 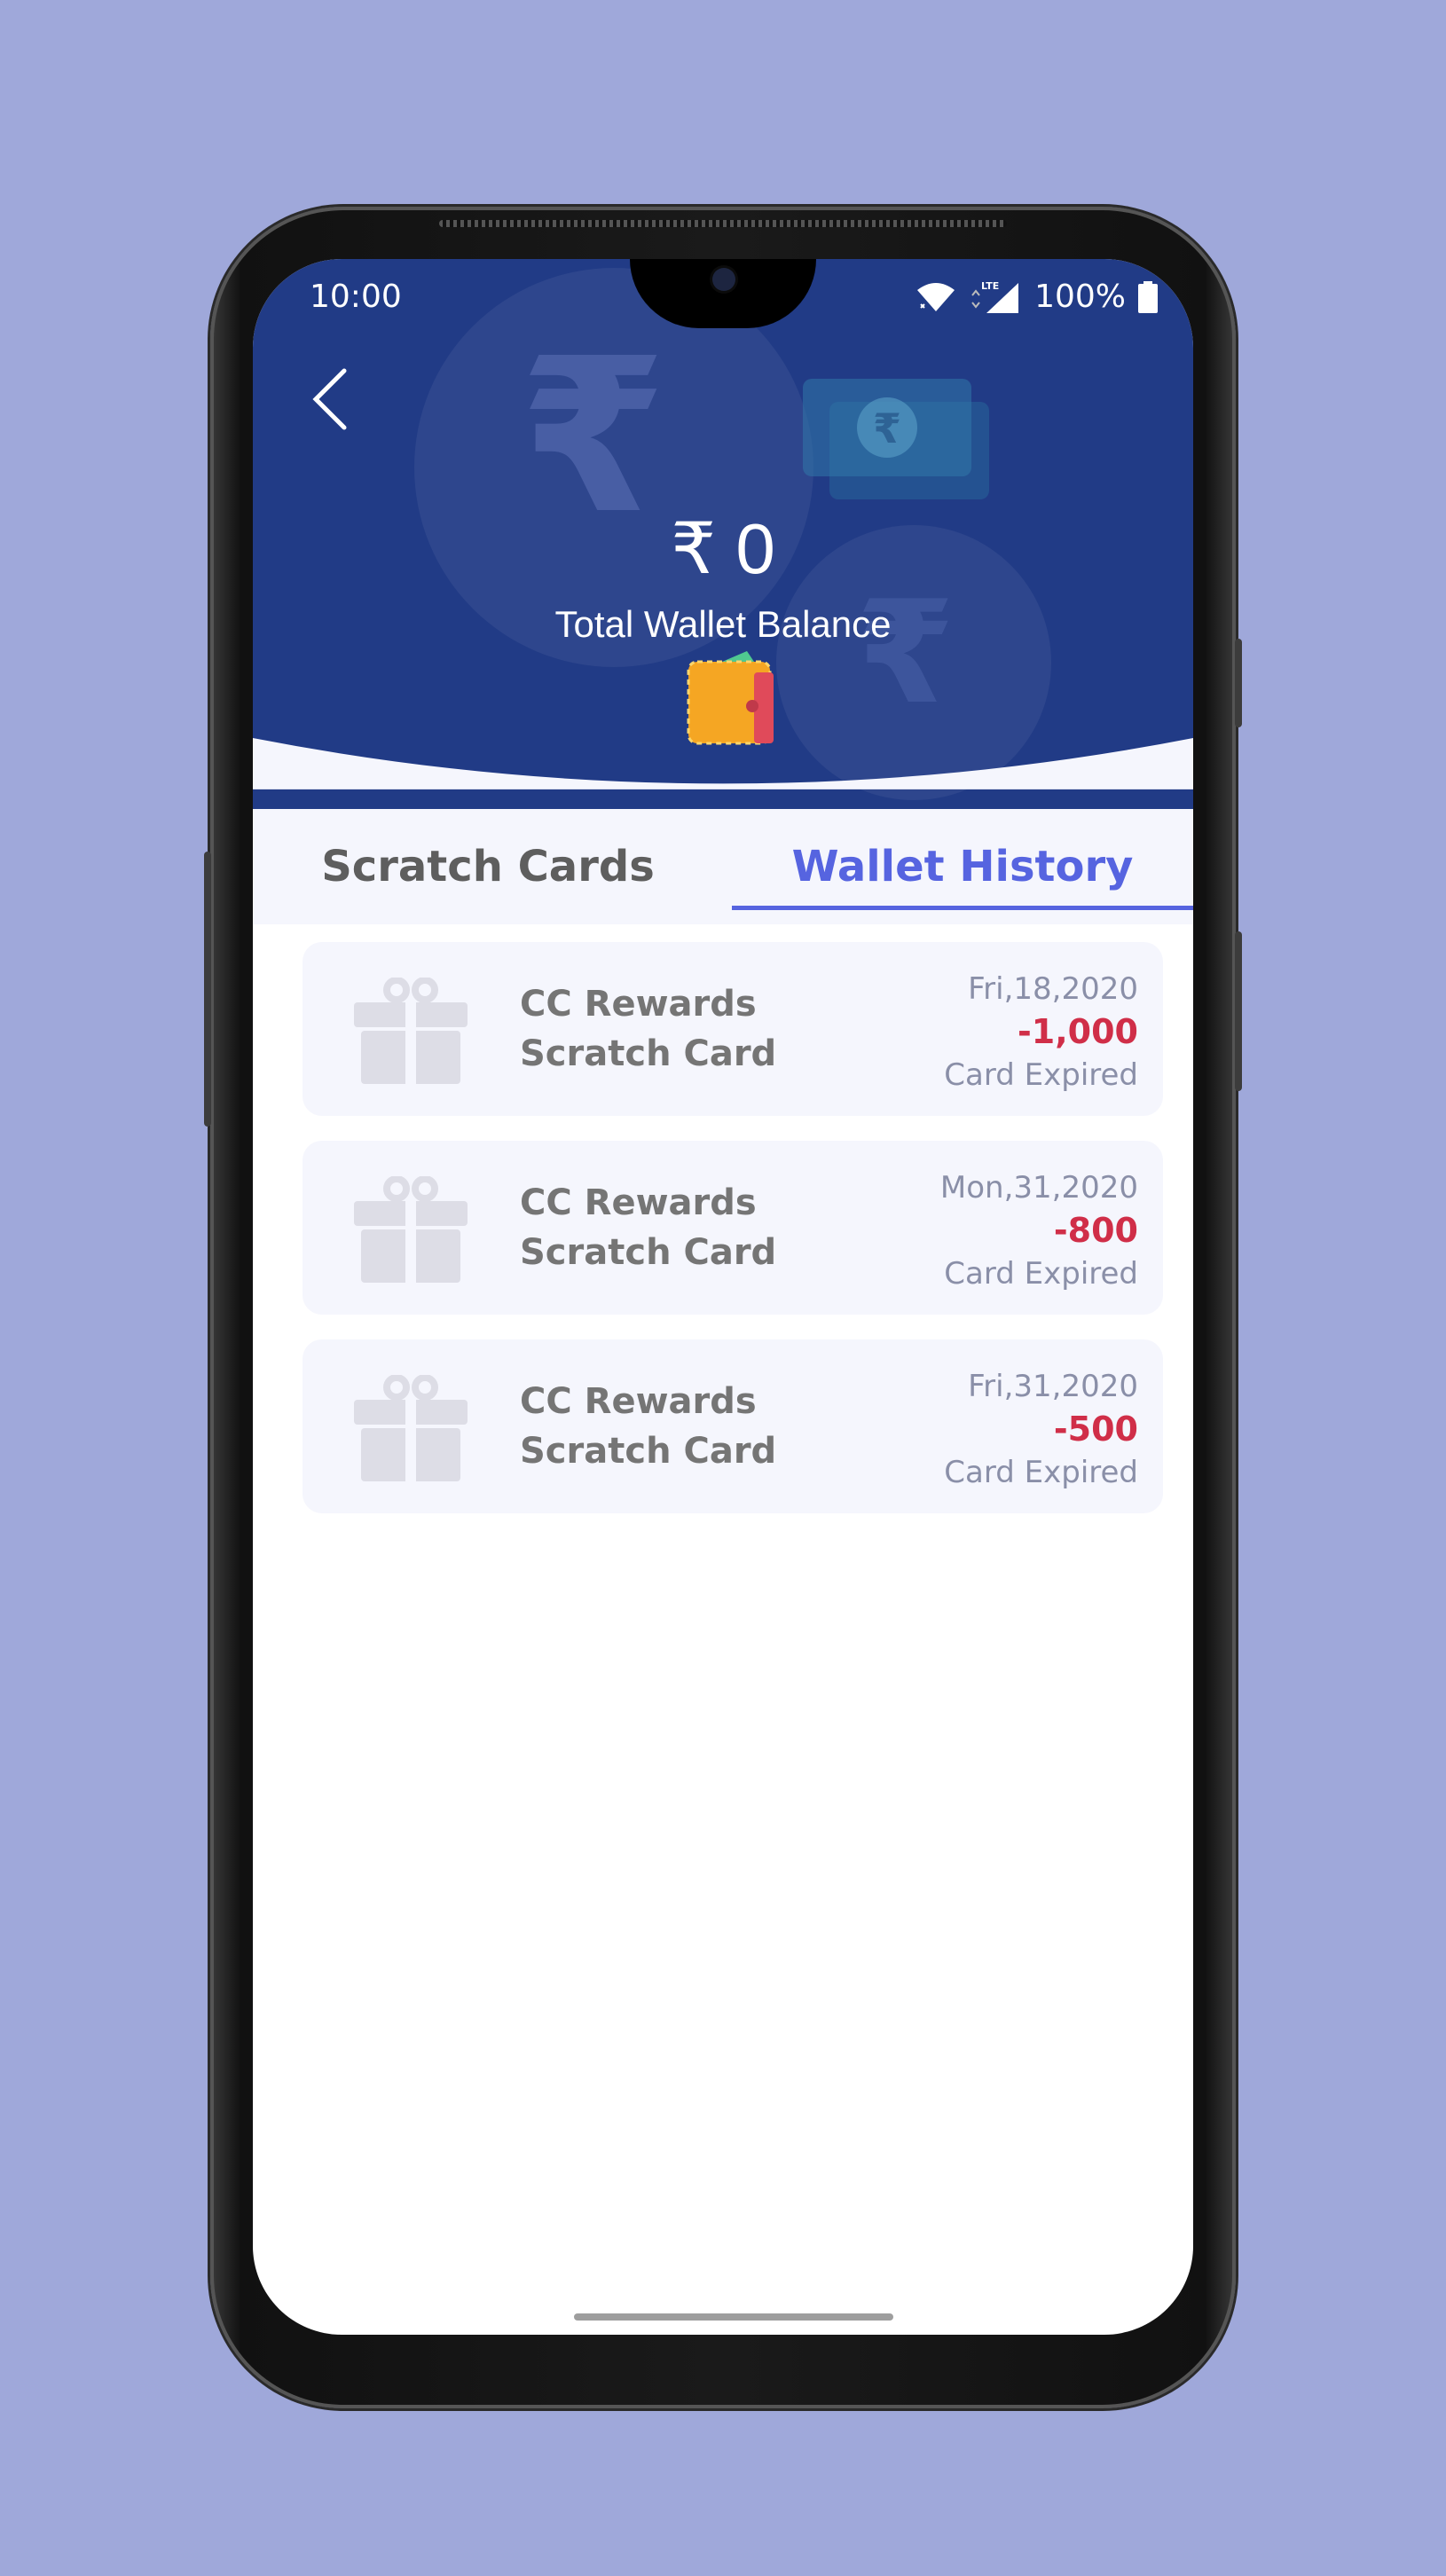 What do you see at coordinates (909, 441) in the screenshot?
I see `decorative-banknote-icon: ₹` at bounding box center [909, 441].